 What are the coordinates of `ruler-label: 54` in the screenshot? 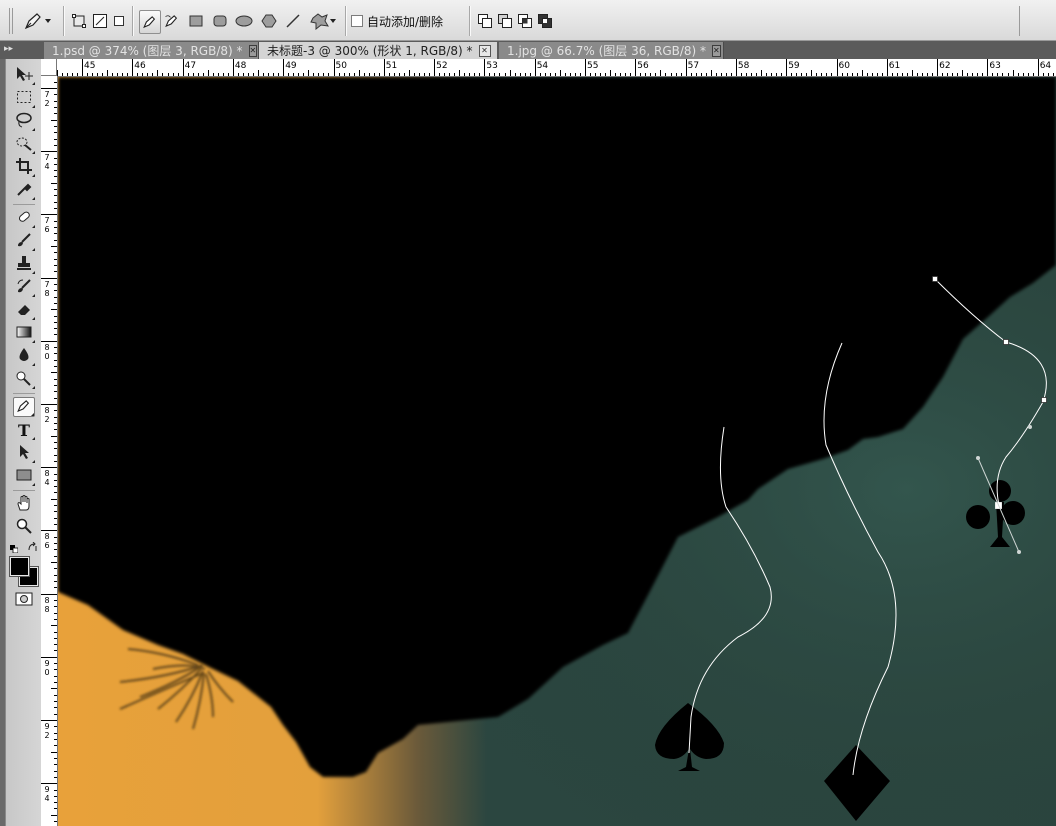 It's located at (542, 66).